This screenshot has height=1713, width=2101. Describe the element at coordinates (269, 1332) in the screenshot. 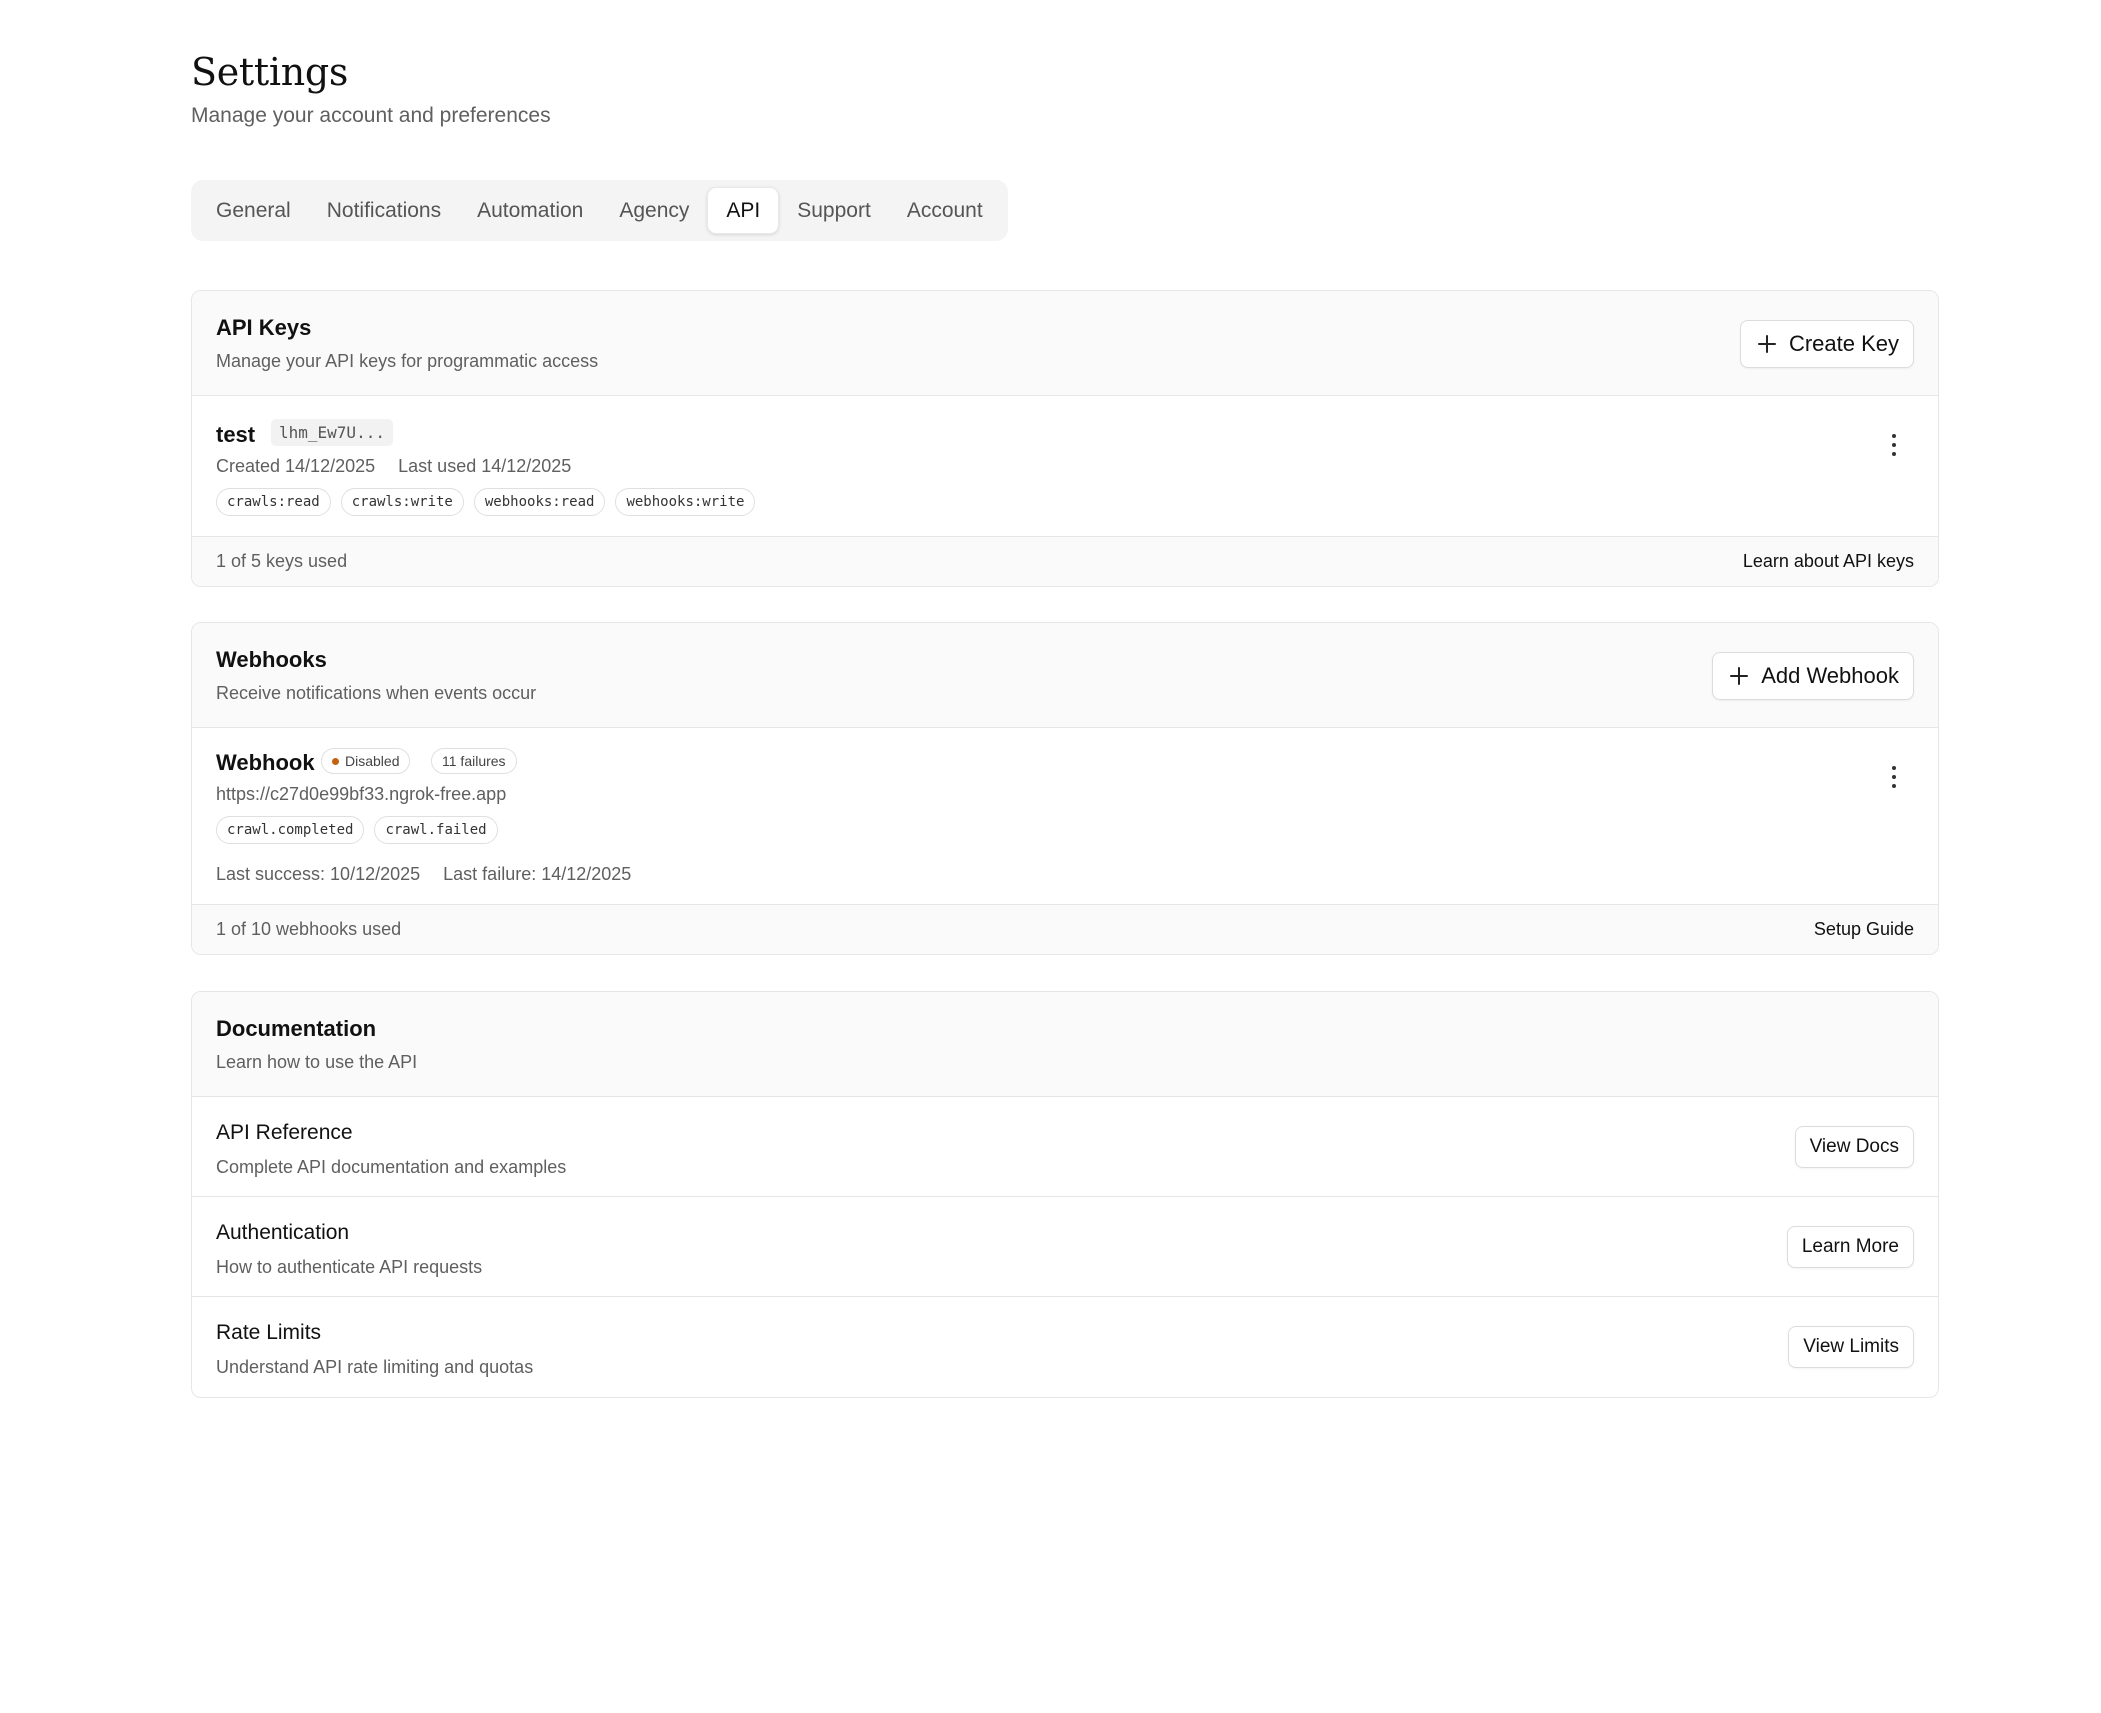

I see `doc-item-title: Rate Limits` at that location.